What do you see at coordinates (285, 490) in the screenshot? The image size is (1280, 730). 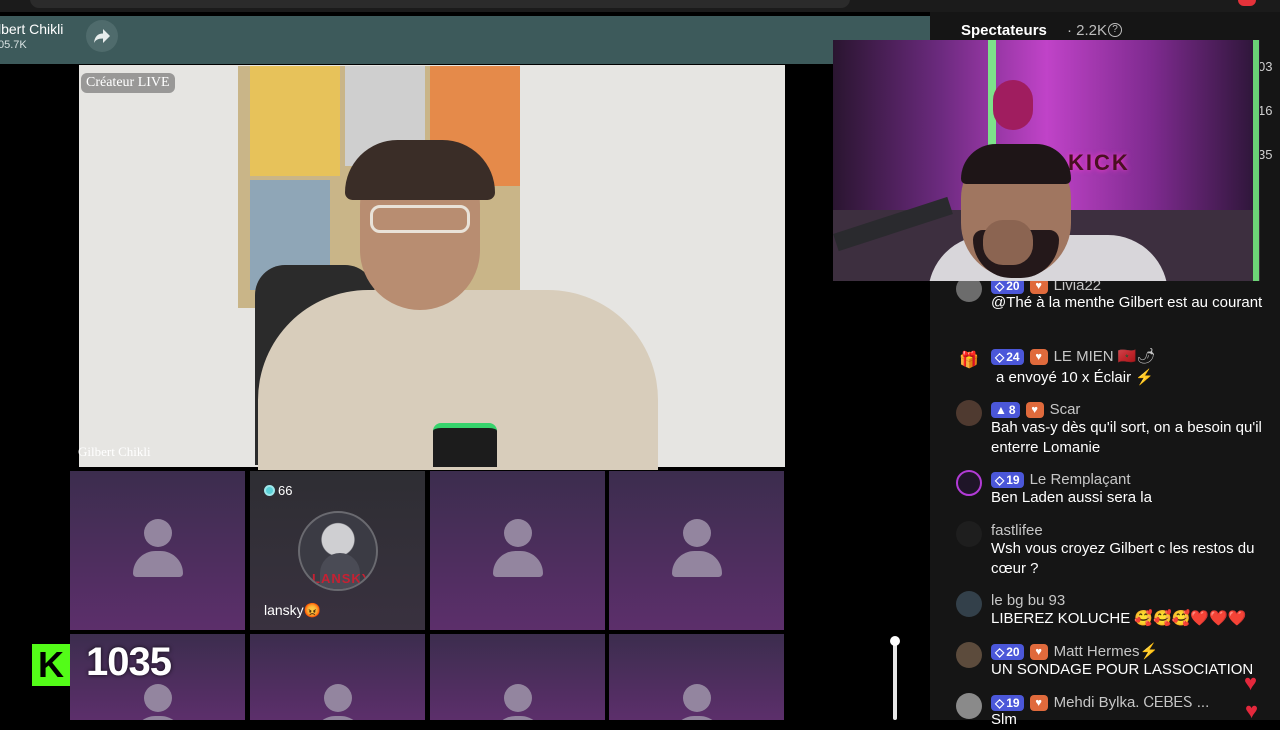 I see `guest-badge-count: 66` at bounding box center [285, 490].